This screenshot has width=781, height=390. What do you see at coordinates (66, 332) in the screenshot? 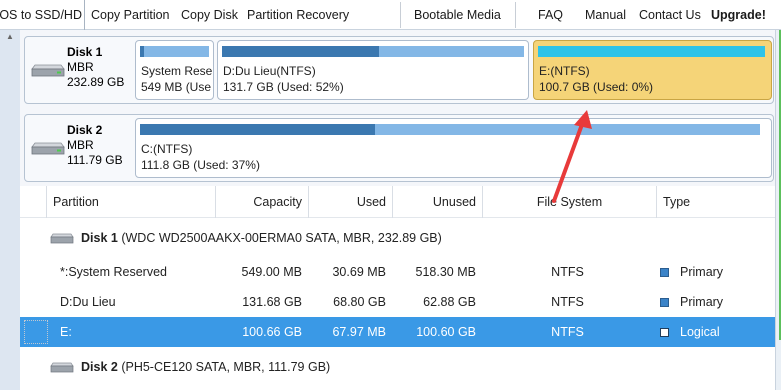
I see `row-partition-name: E:` at bounding box center [66, 332].